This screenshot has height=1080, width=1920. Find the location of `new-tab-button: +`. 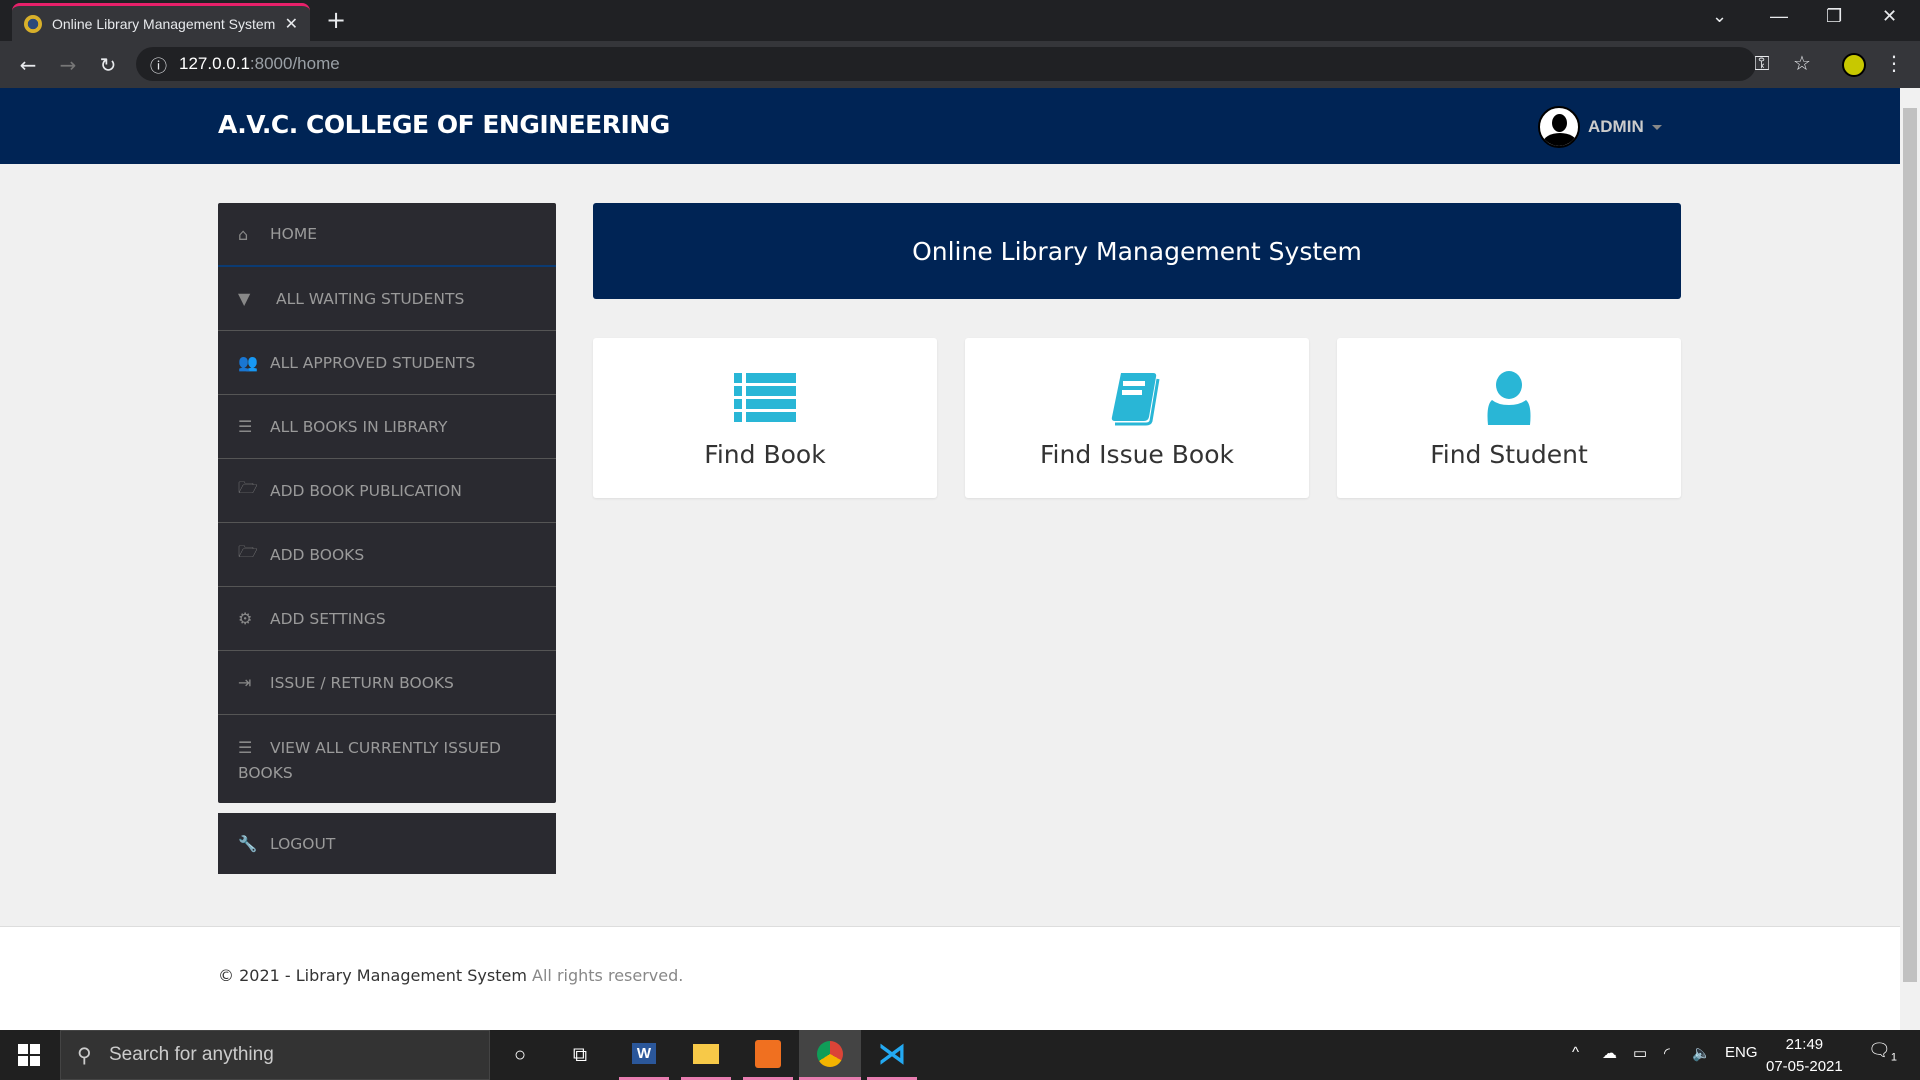

new-tab-button: + is located at coordinates (336, 20).